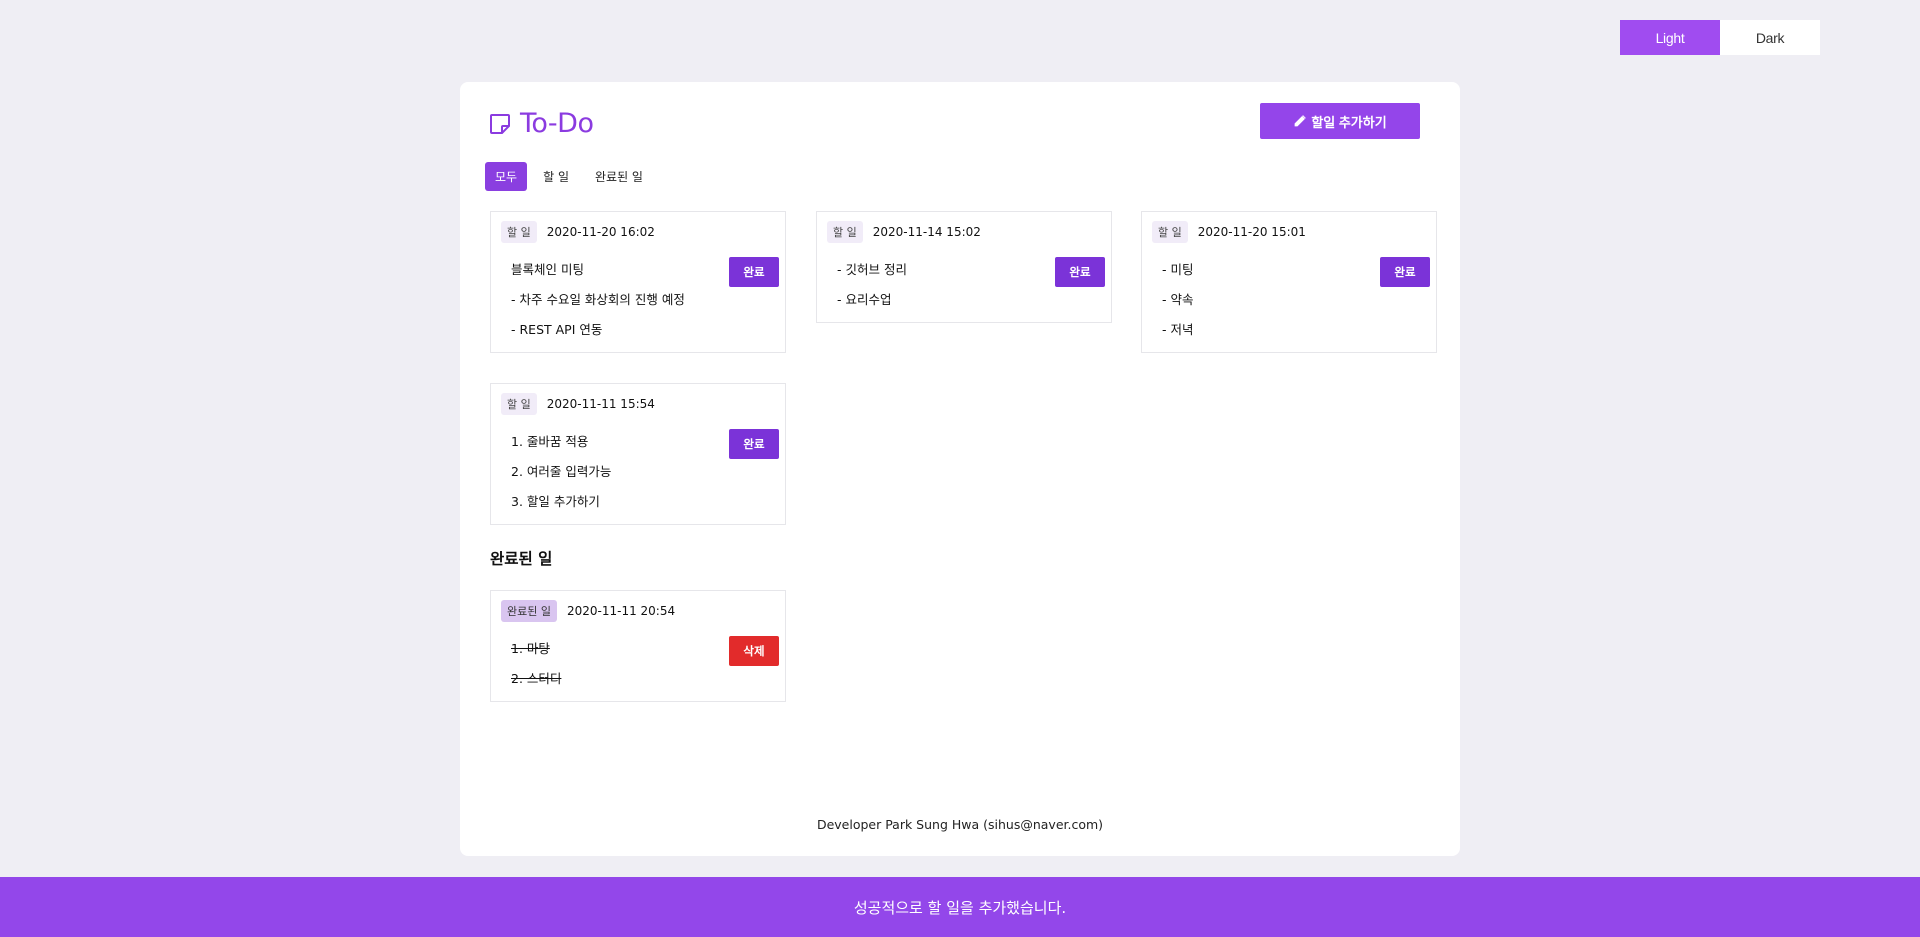 The width and height of the screenshot is (1920, 937). What do you see at coordinates (557, 123) in the screenshot?
I see `page-title: To-Do` at bounding box center [557, 123].